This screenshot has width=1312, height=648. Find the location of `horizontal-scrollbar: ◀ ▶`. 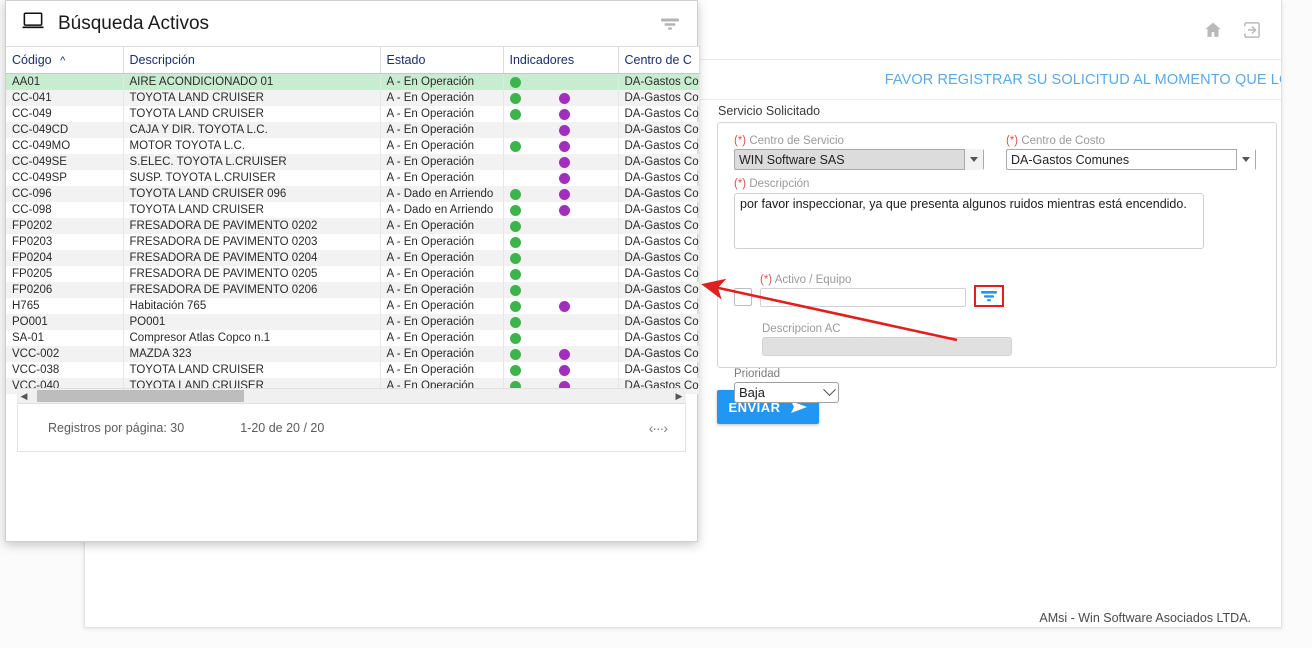

horizontal-scrollbar: ◀ ▶ is located at coordinates (351, 396).